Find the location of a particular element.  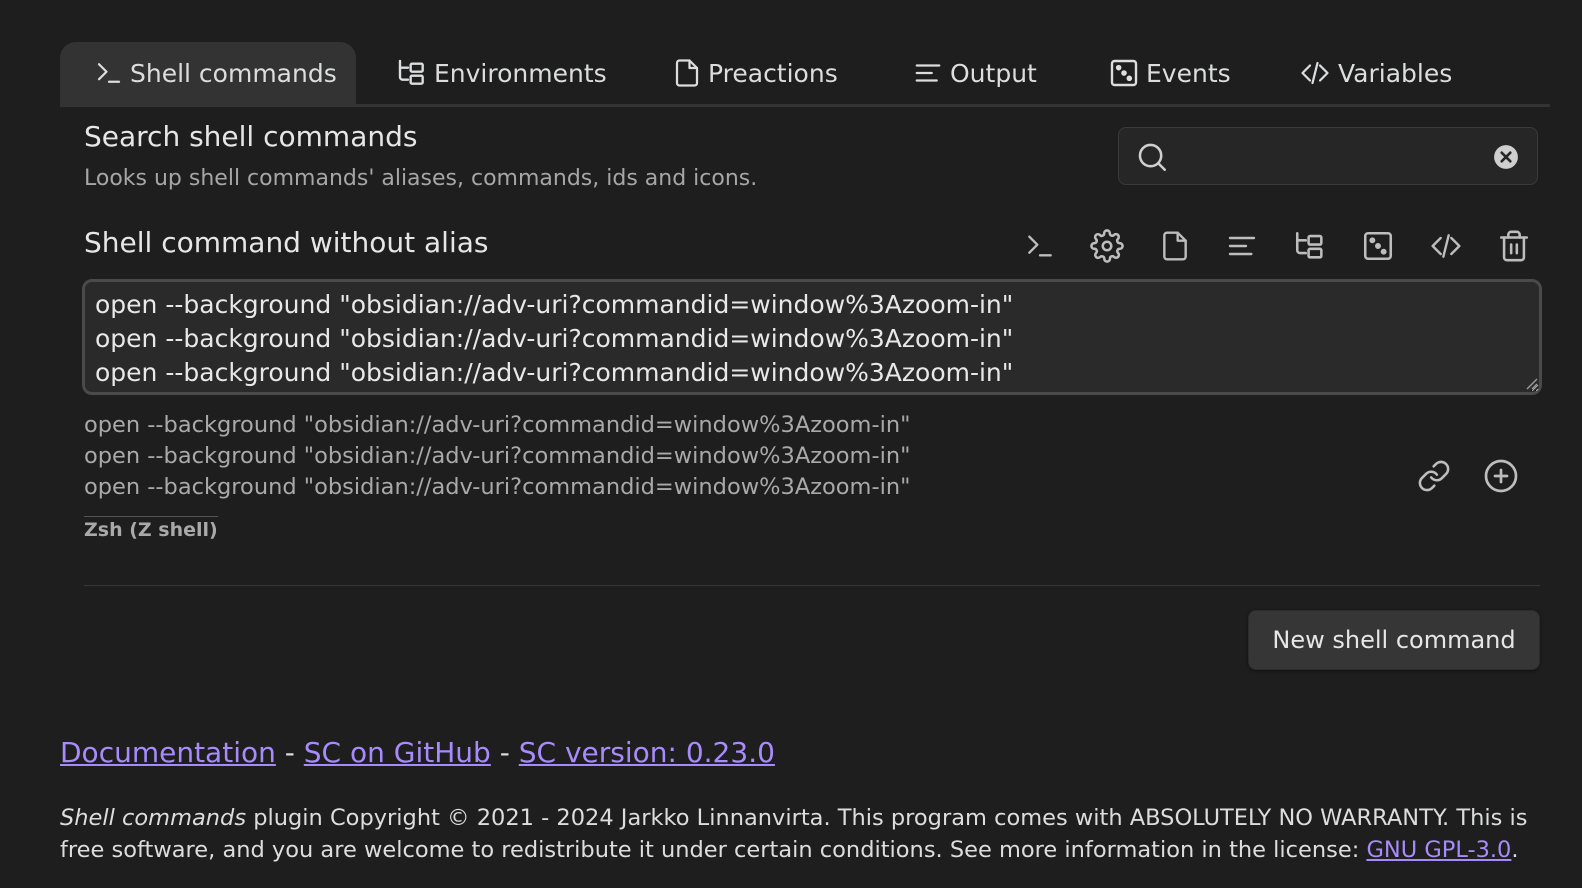

tab-environments: Environments is located at coordinates (494, 73).